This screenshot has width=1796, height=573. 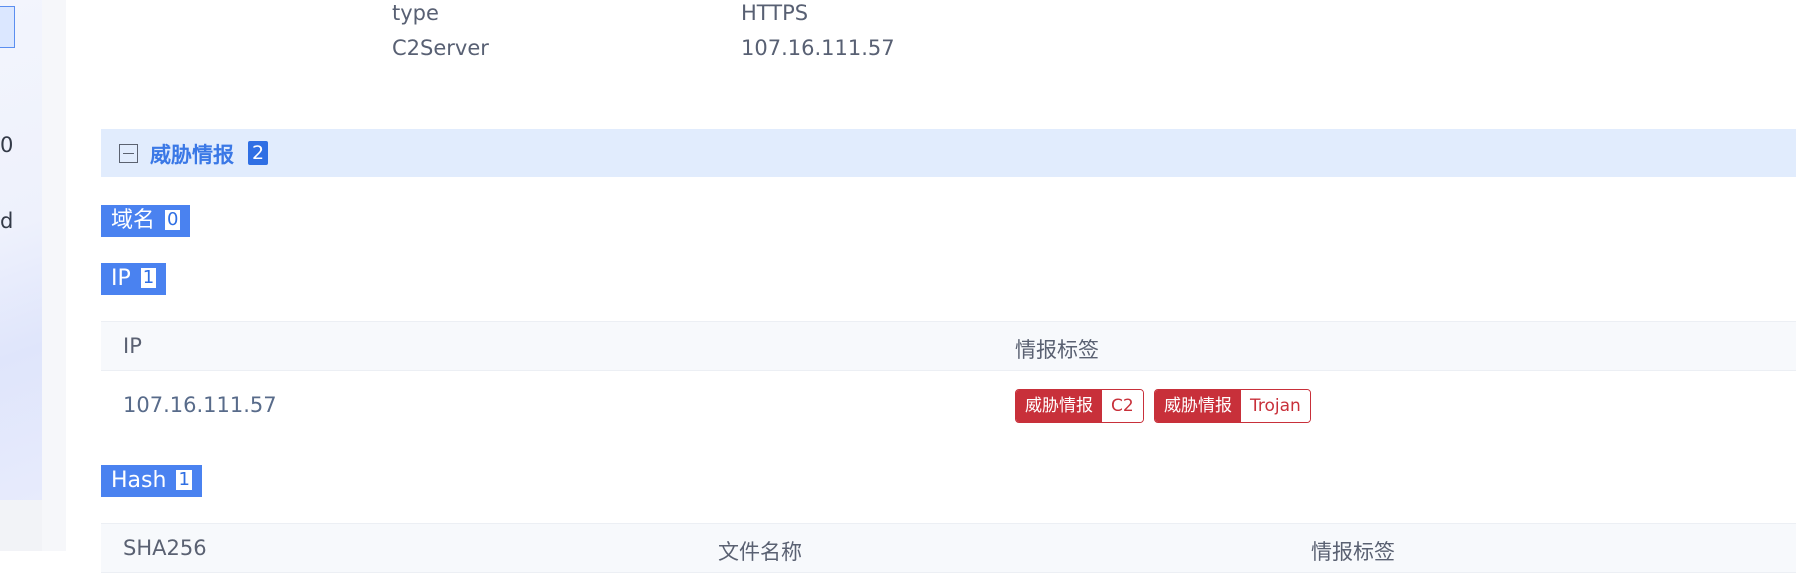 What do you see at coordinates (128, 153) in the screenshot?
I see `collapse-icon` at bounding box center [128, 153].